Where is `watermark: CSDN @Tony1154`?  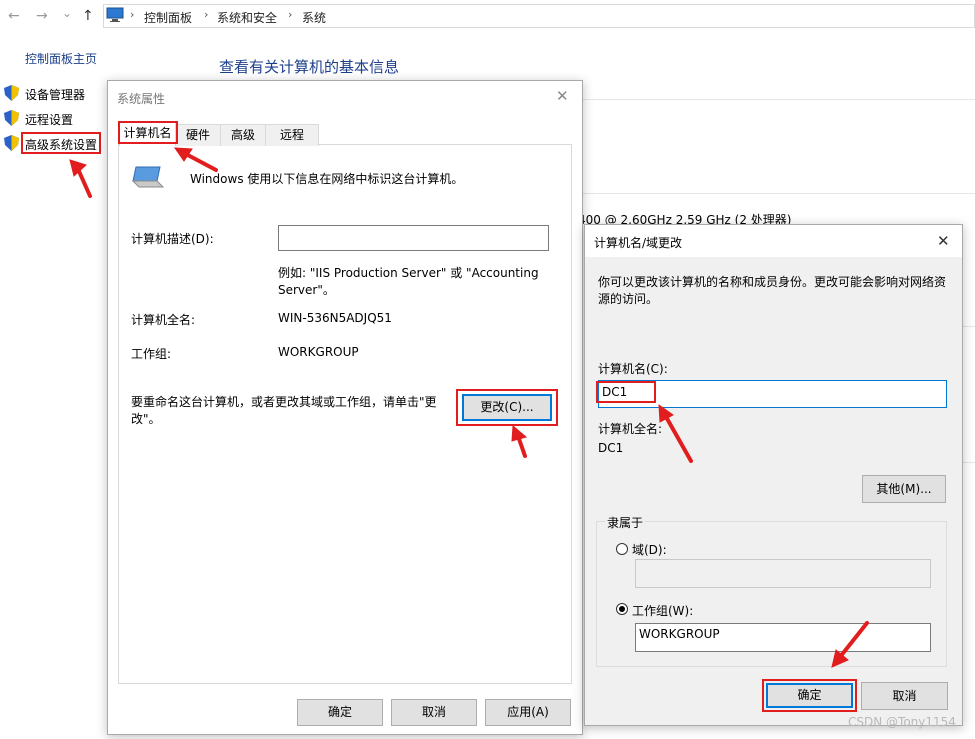 watermark: CSDN @Tony1154 is located at coordinates (902, 722).